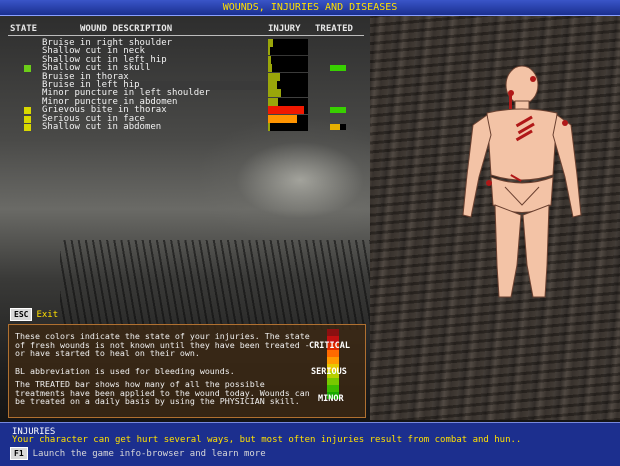 This screenshot has width=620, height=466. What do you see at coordinates (34, 314) in the screenshot?
I see `exit-control: ESC Exit` at bounding box center [34, 314].